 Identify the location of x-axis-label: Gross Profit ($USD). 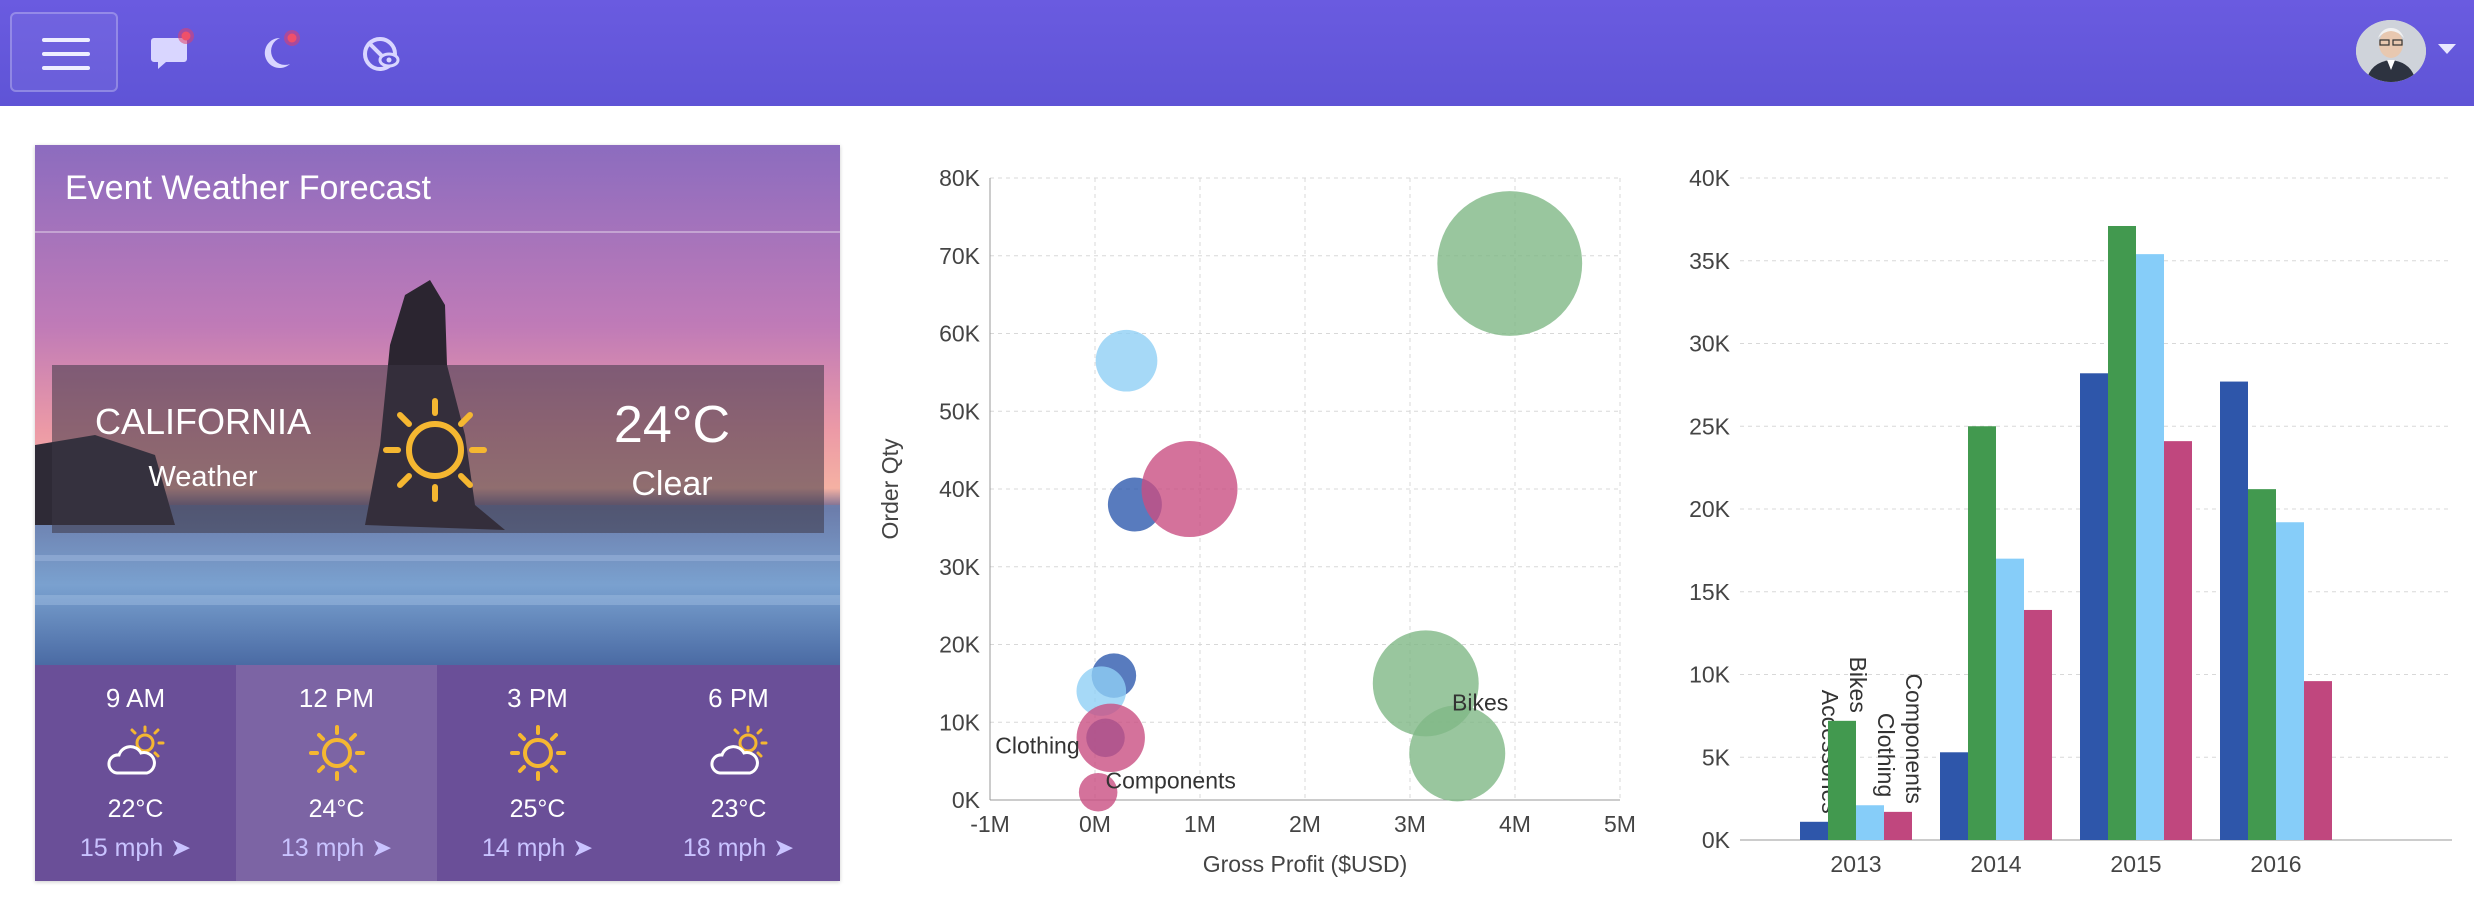
(1305, 864).